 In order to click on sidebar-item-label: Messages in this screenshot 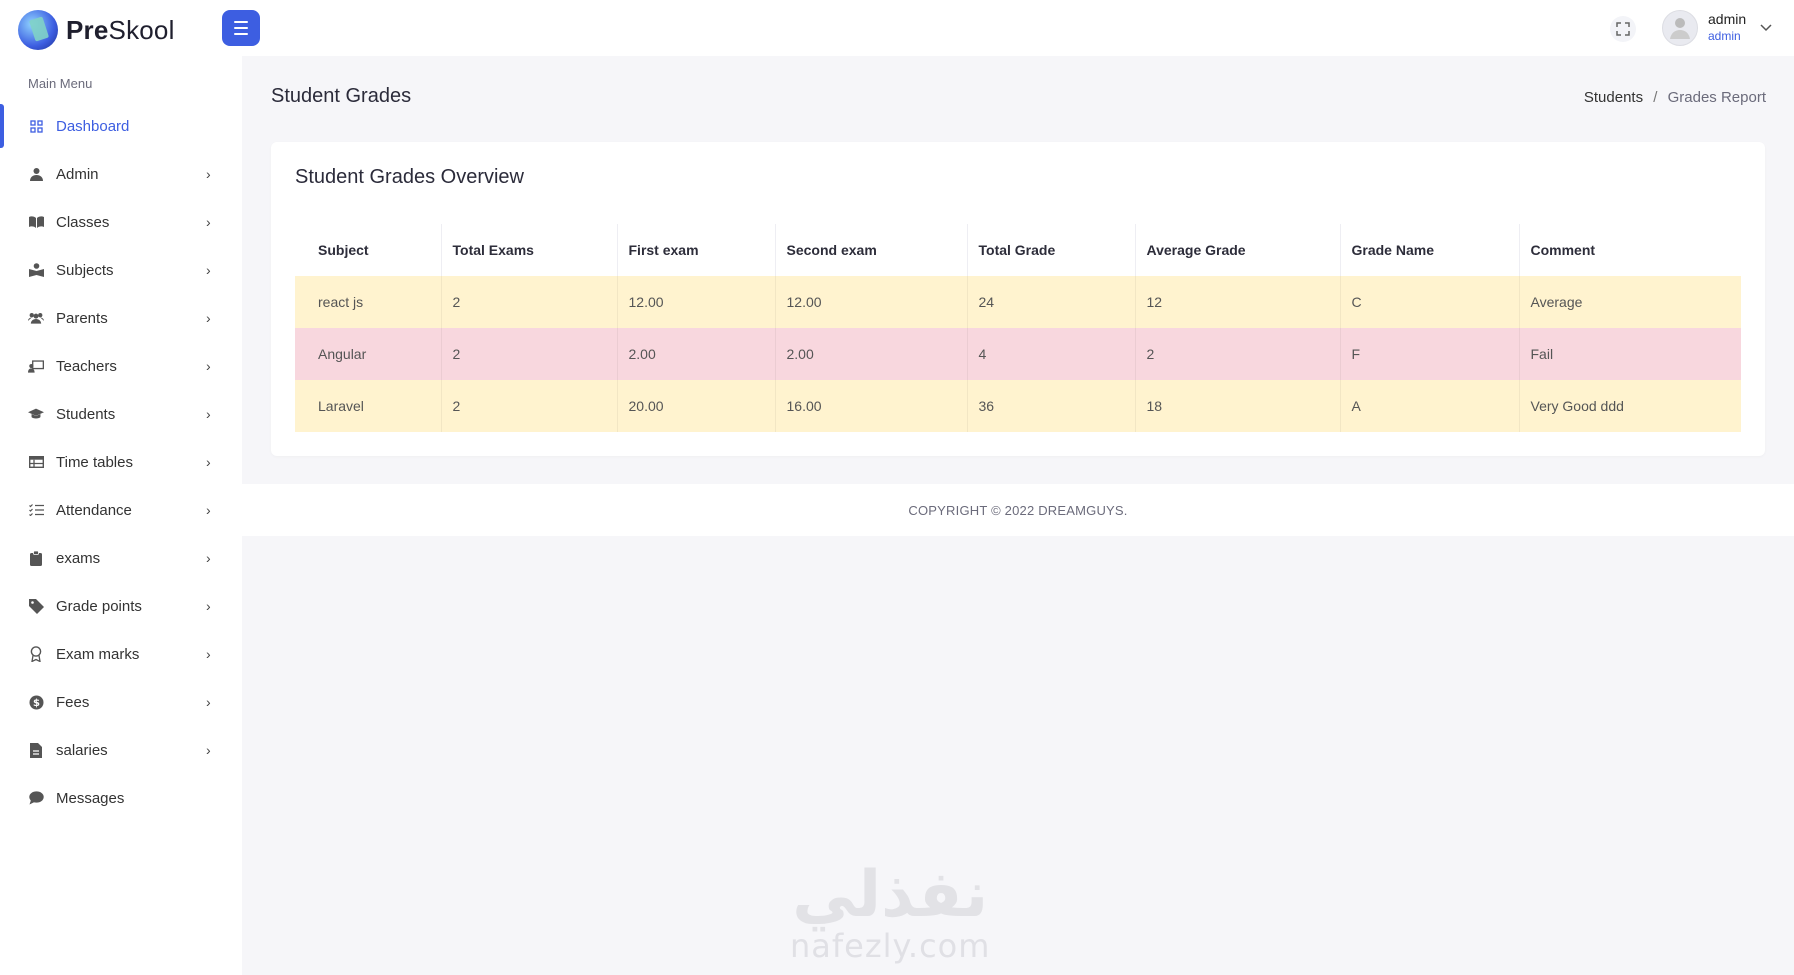, I will do `click(90, 798)`.